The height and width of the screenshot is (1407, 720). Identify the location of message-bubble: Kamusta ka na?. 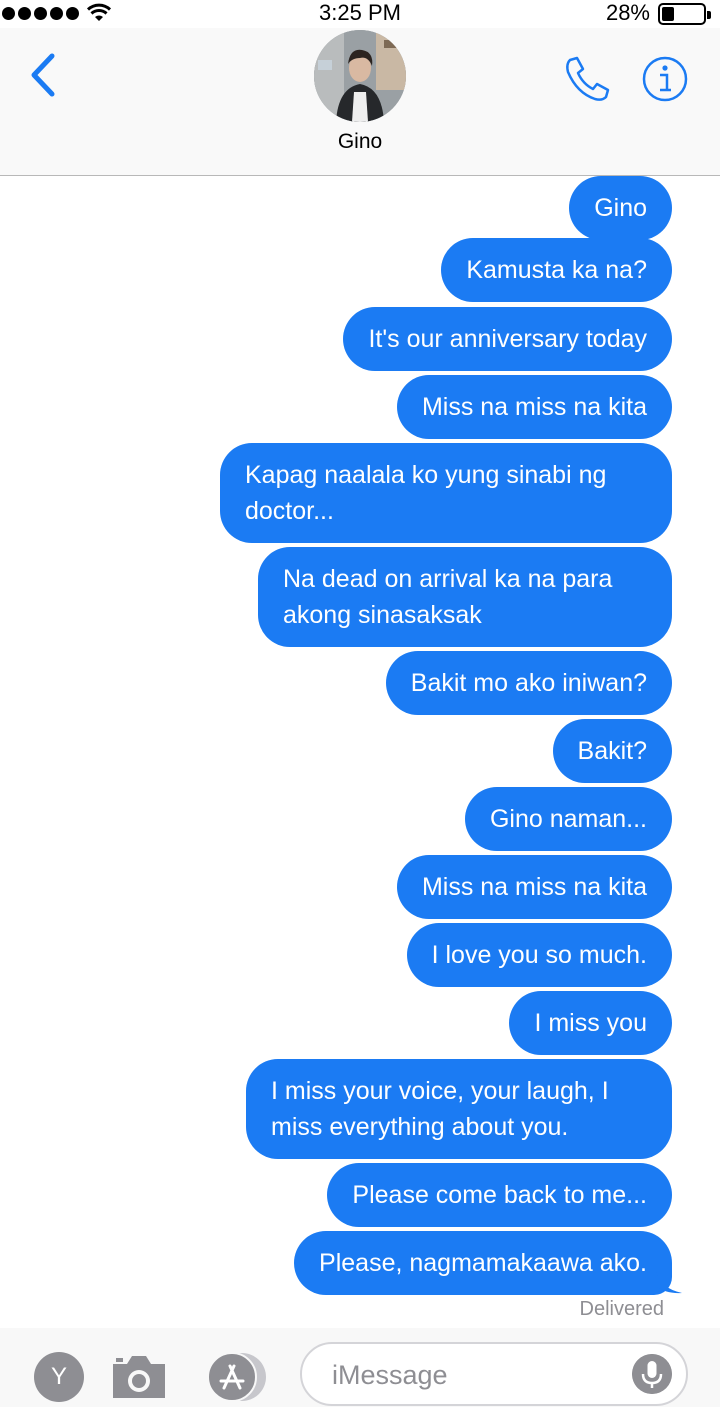
(556, 270).